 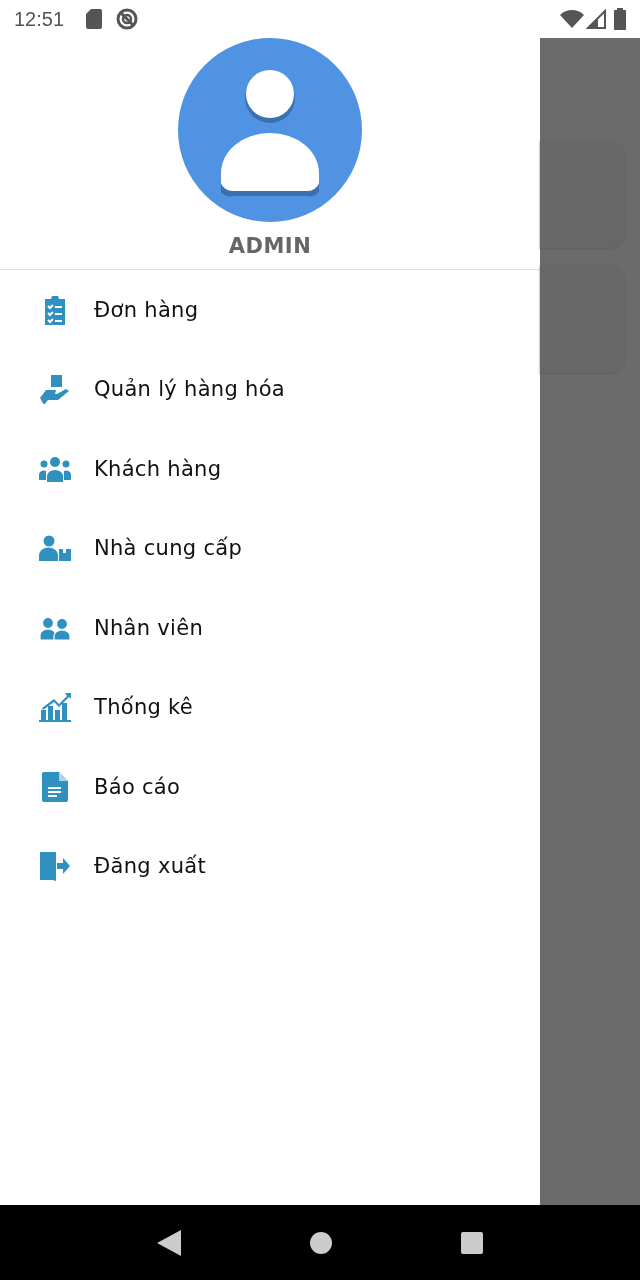 I want to click on menu-item: Nhân viên, so click(x=270, y=628).